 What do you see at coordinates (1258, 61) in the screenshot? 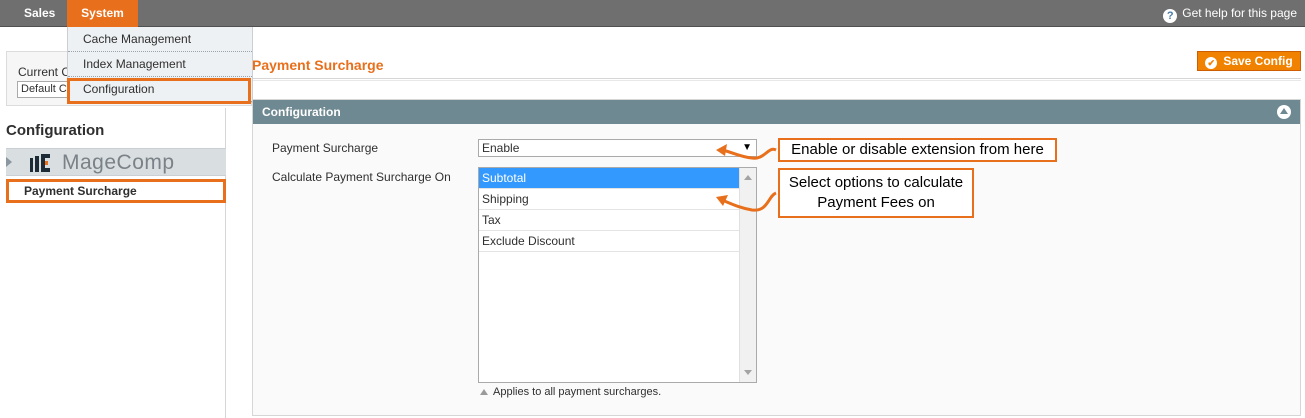
I see `save-config-label: Save Config` at bounding box center [1258, 61].